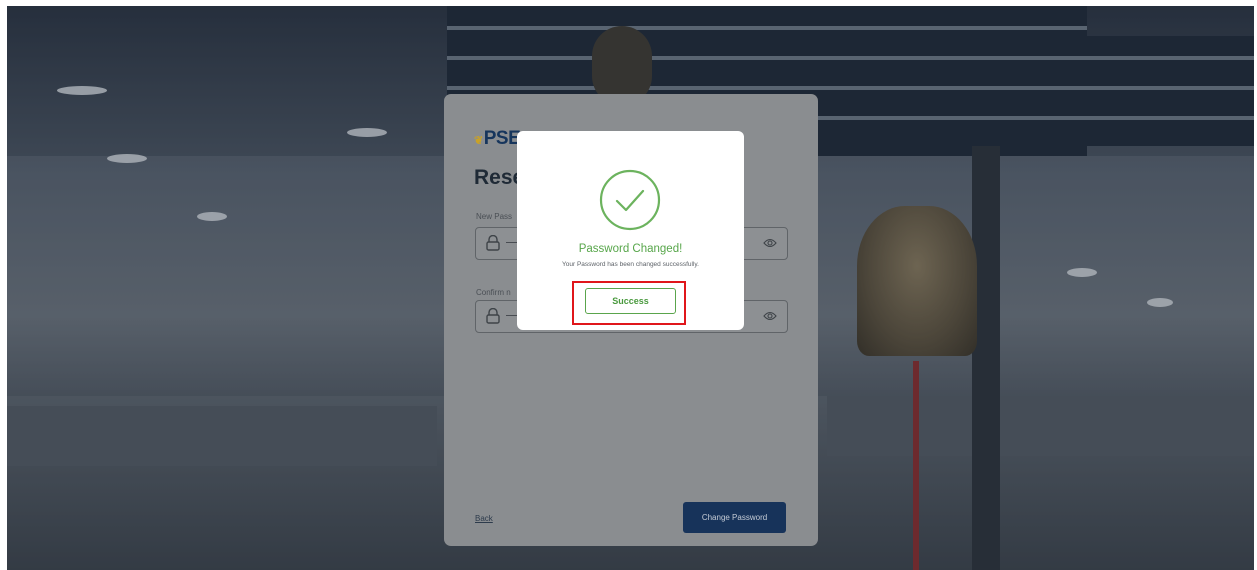  I want to click on new-password-label: New Pass, so click(494, 216).